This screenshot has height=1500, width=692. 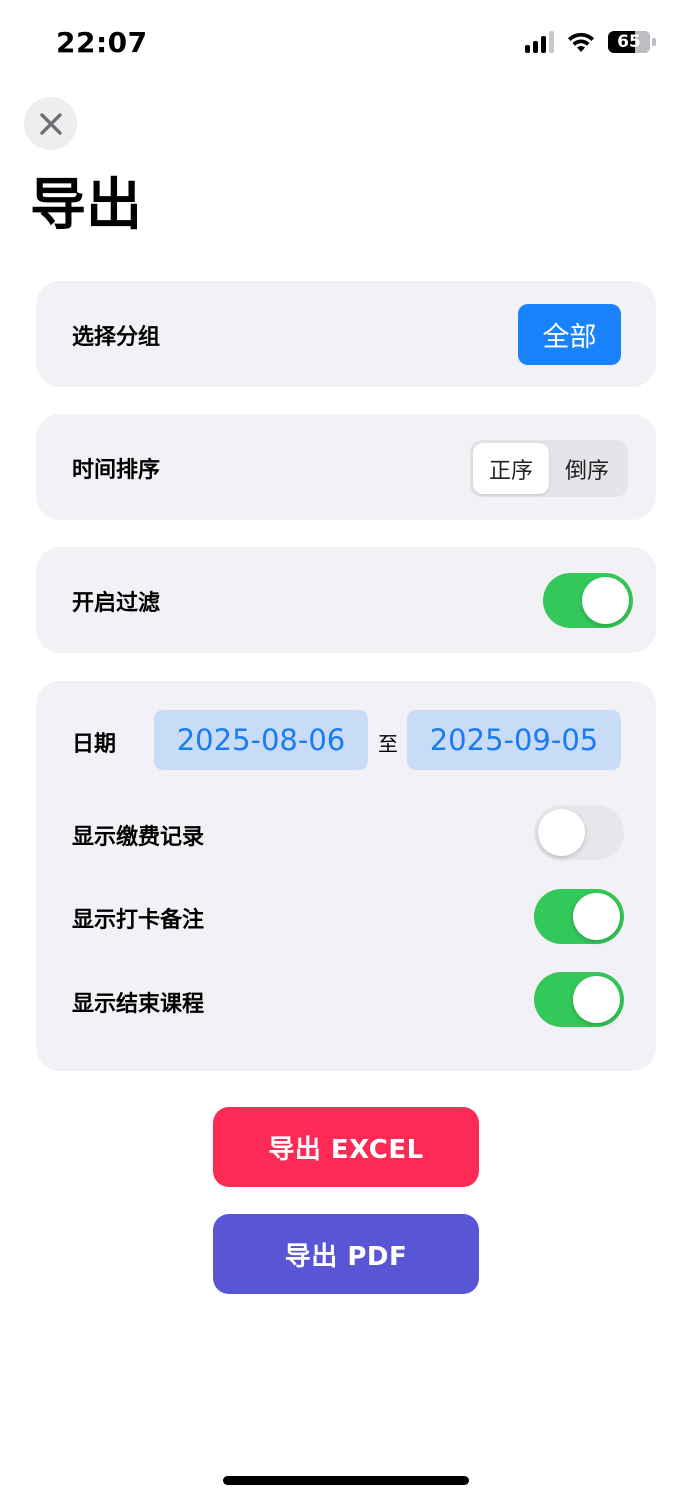 I want to click on sort-card: 时间排序 正序 倒序, so click(x=346, y=467).